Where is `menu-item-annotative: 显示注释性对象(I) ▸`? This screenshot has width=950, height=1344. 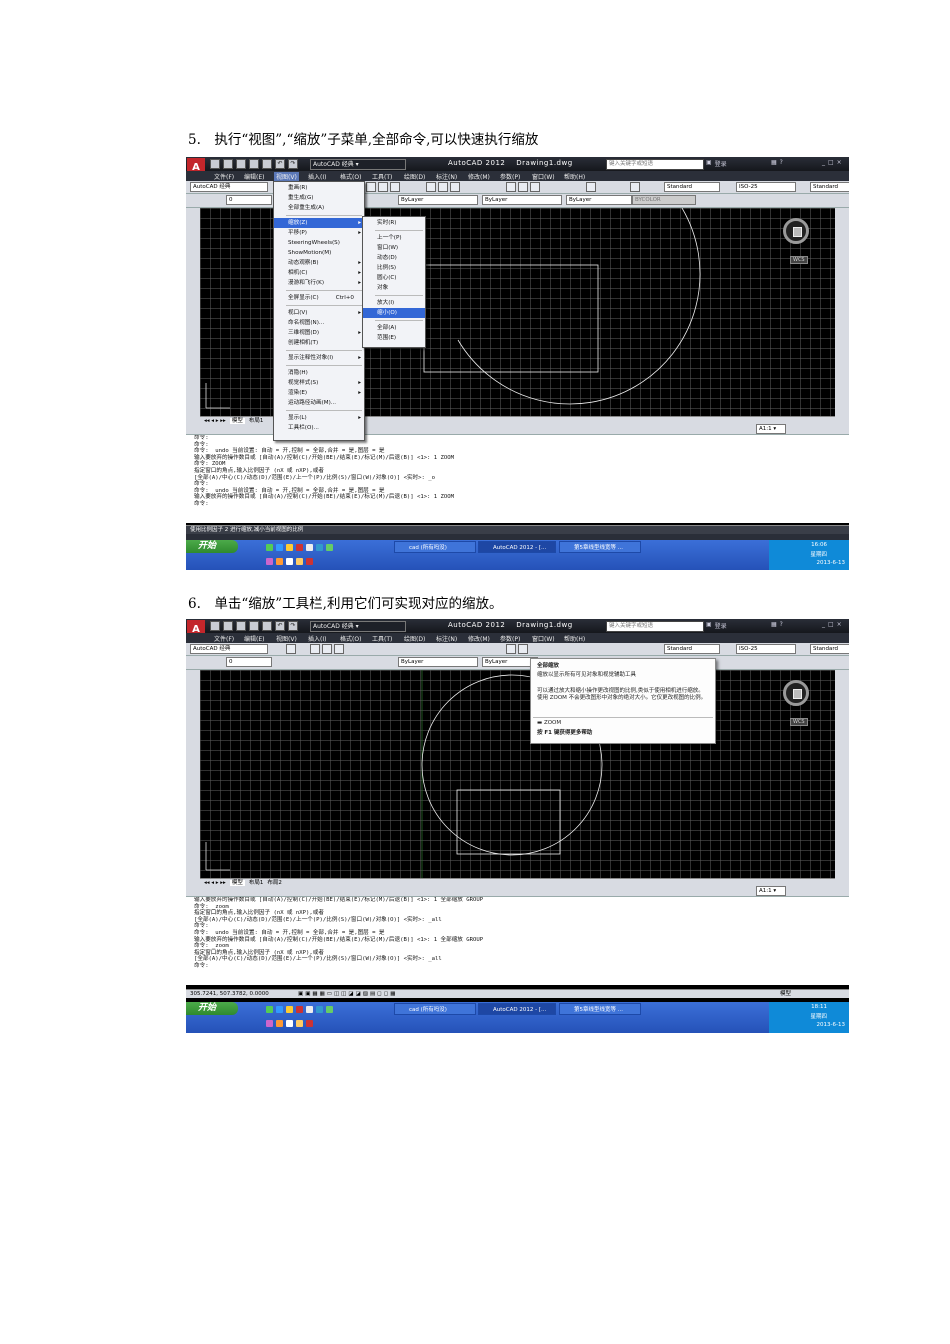 menu-item-annotative: 显示注释性对象(I) ▸ is located at coordinates (319, 358).